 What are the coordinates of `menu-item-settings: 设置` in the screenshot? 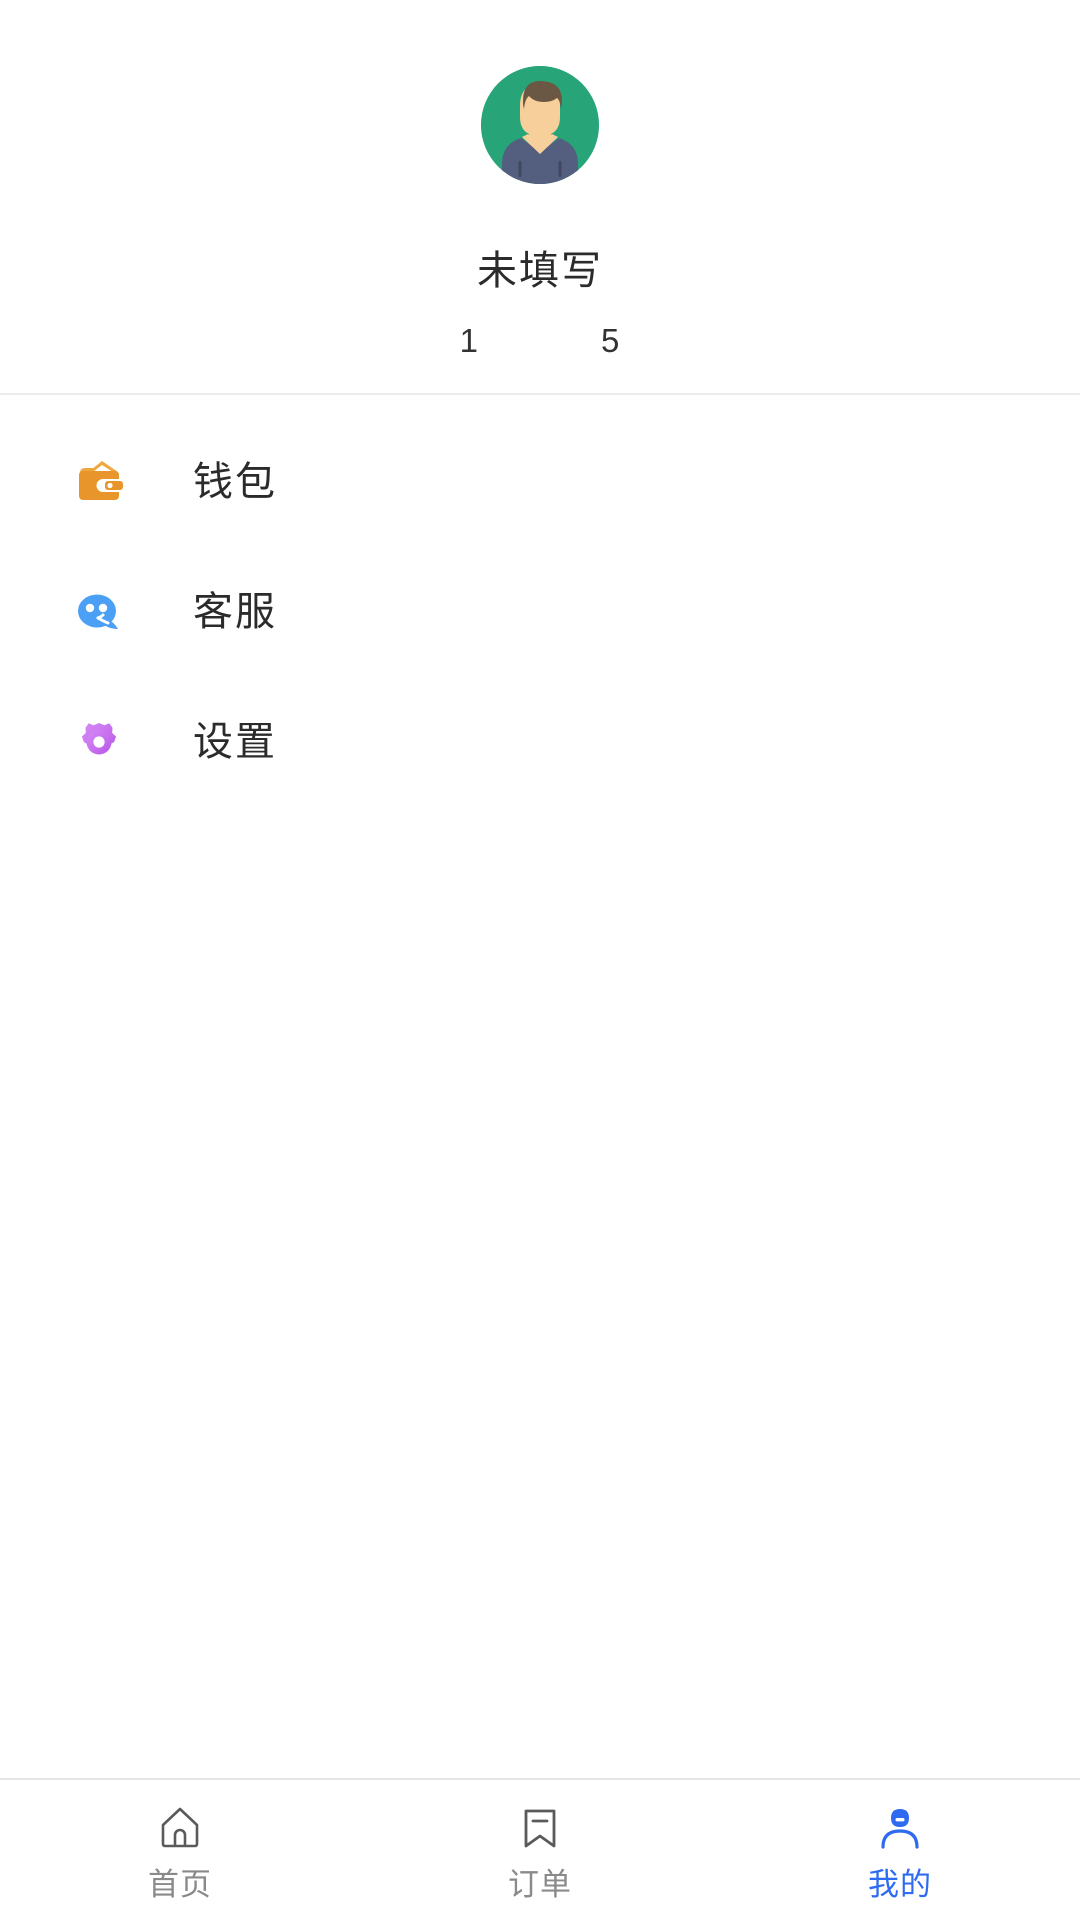 It's located at (540, 742).